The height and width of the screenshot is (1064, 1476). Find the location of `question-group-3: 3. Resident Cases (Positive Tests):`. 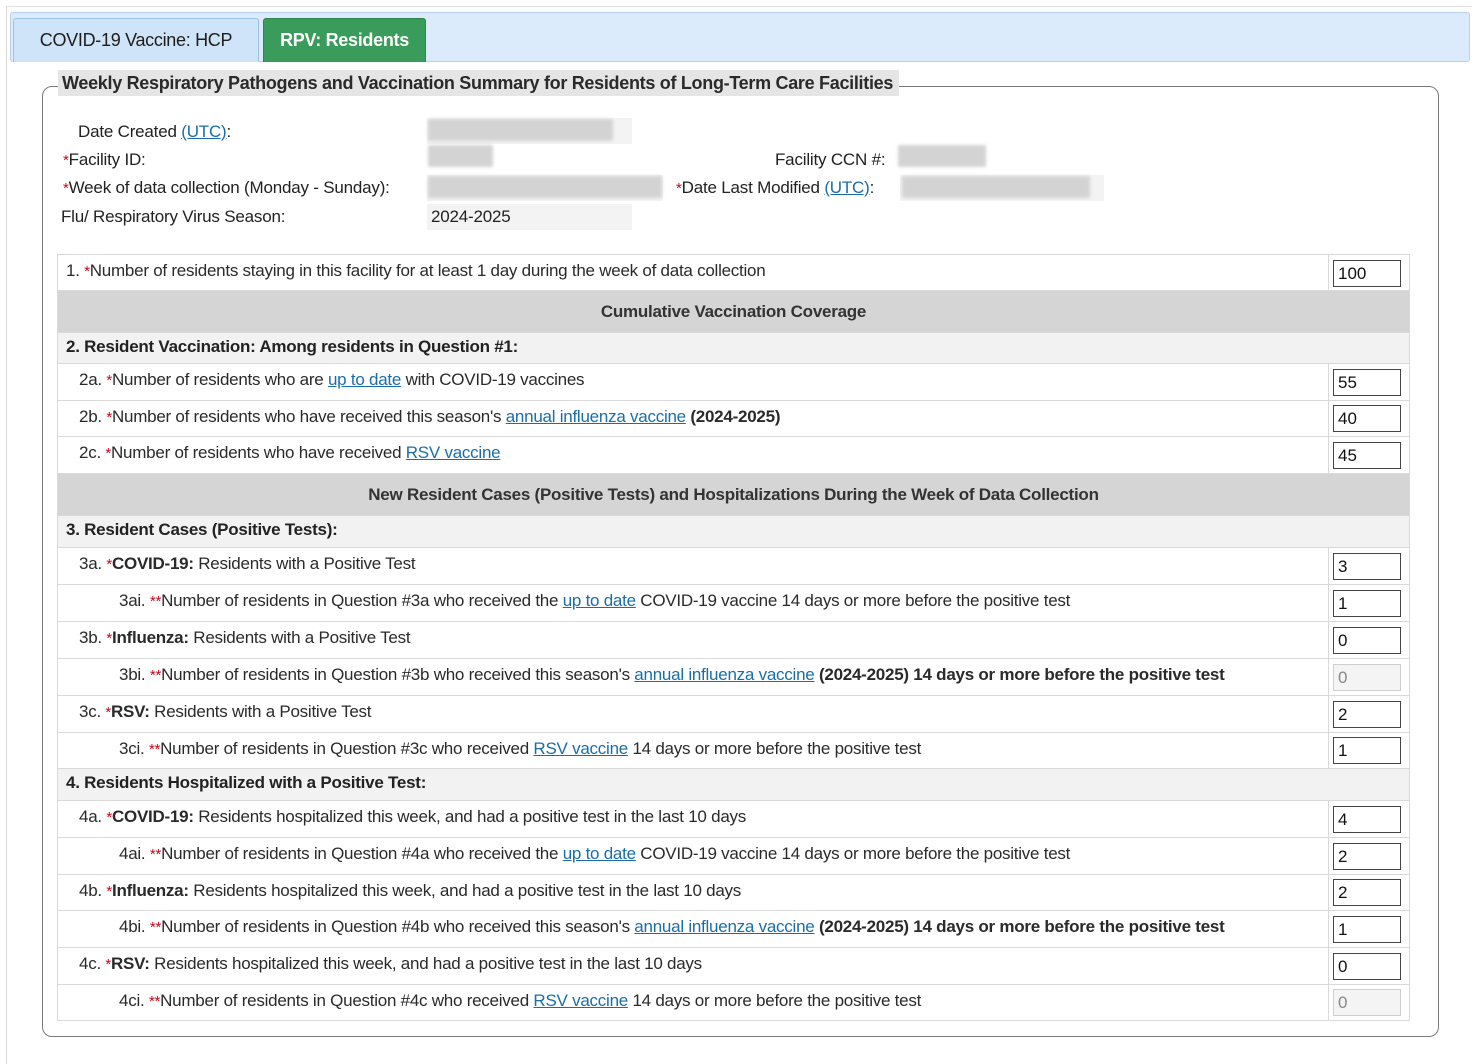

question-group-3: 3. Resident Cases (Positive Tests): is located at coordinates (733, 532).